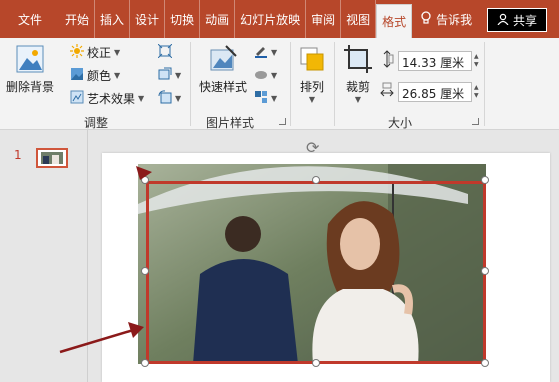 This screenshot has height=382, width=559. What do you see at coordinates (52, 158) in the screenshot?
I see `slide-thumbnail` at bounding box center [52, 158].